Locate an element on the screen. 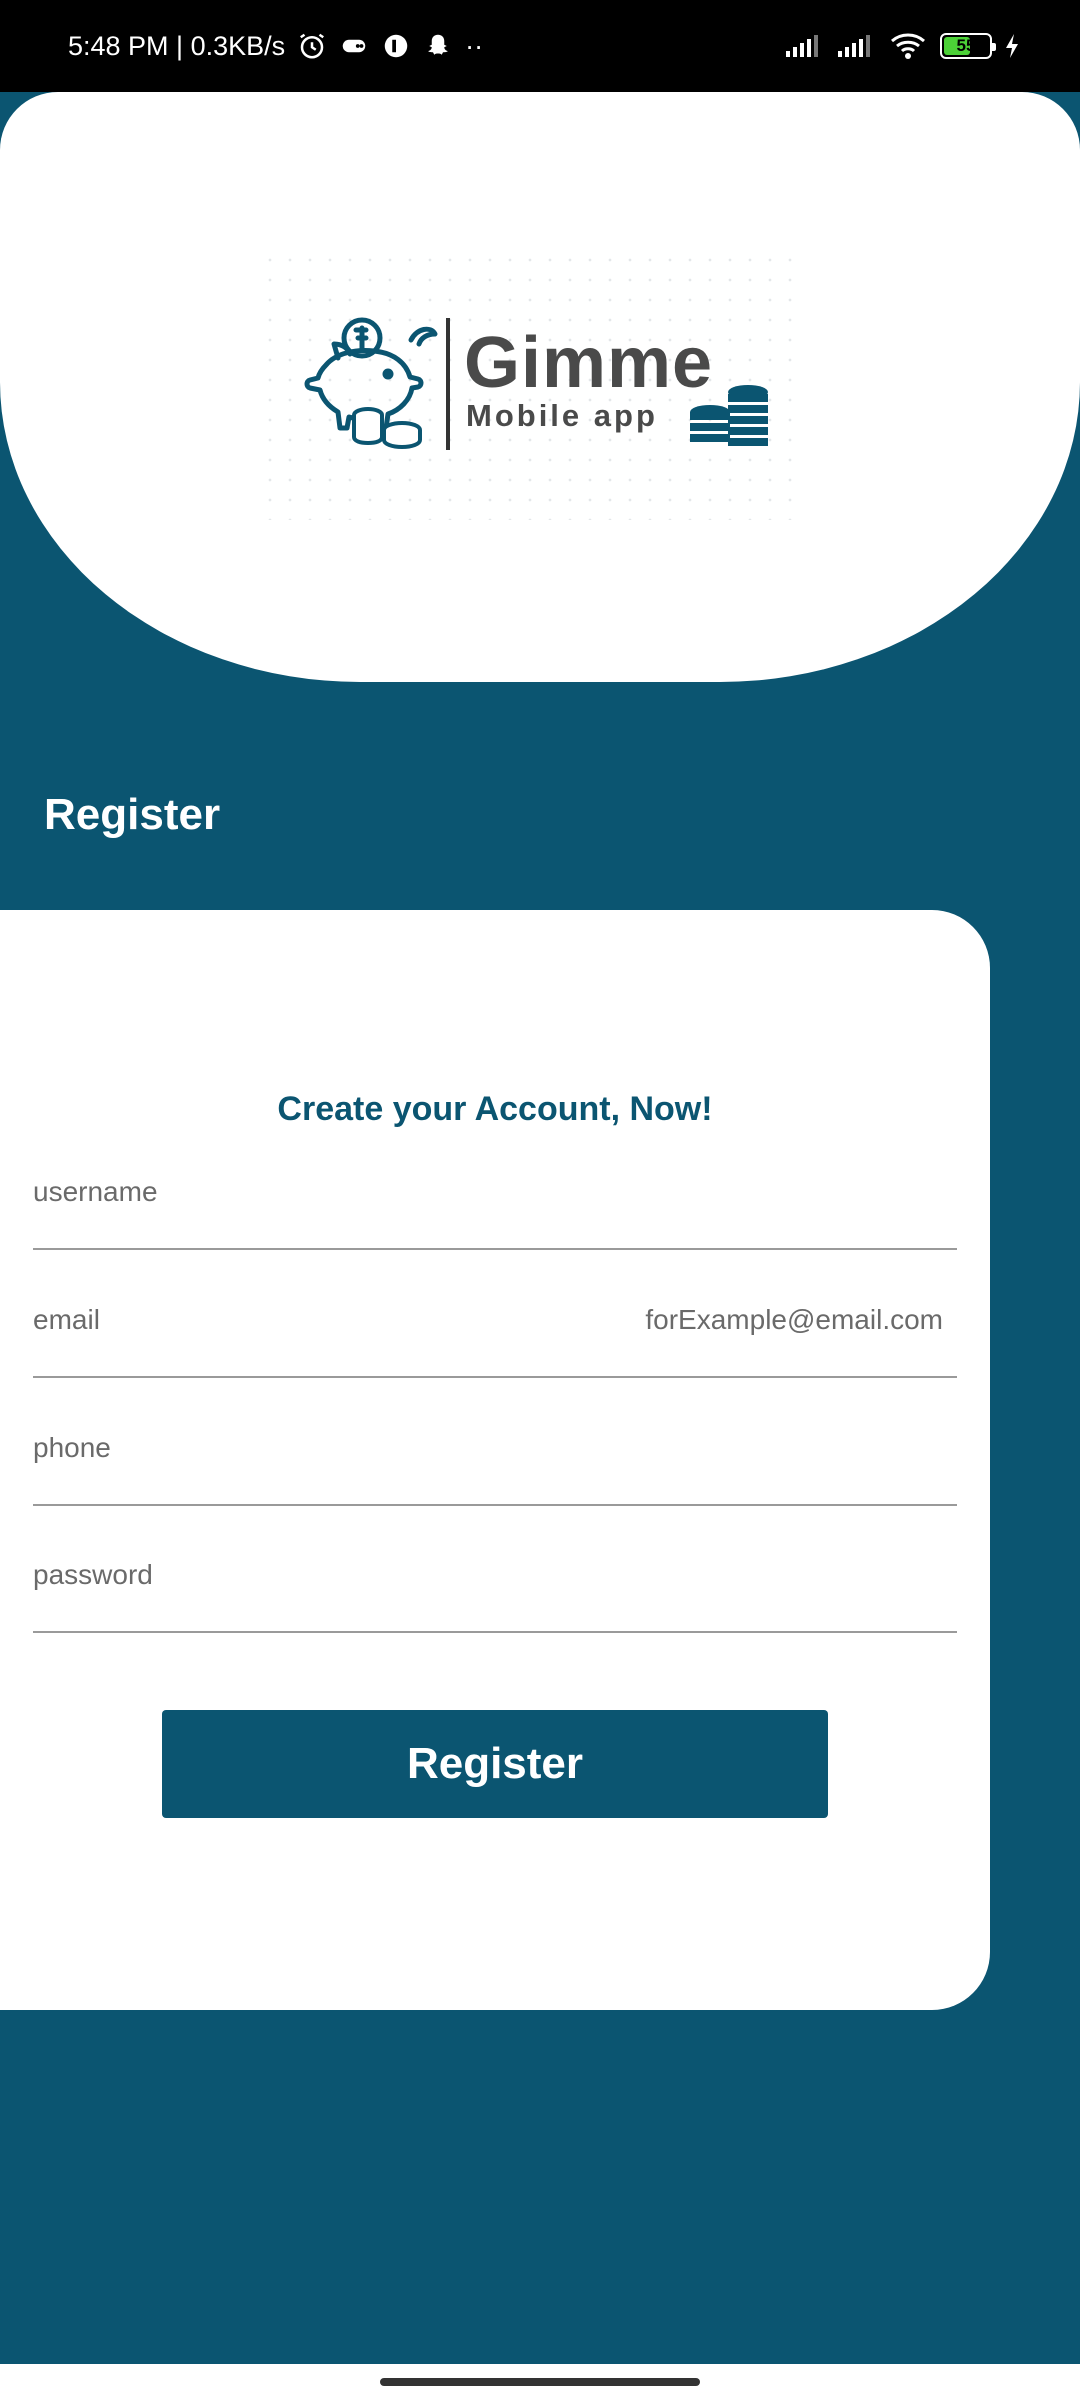 This screenshot has height=2400, width=1080. snapchat-icon is located at coordinates (438, 44).